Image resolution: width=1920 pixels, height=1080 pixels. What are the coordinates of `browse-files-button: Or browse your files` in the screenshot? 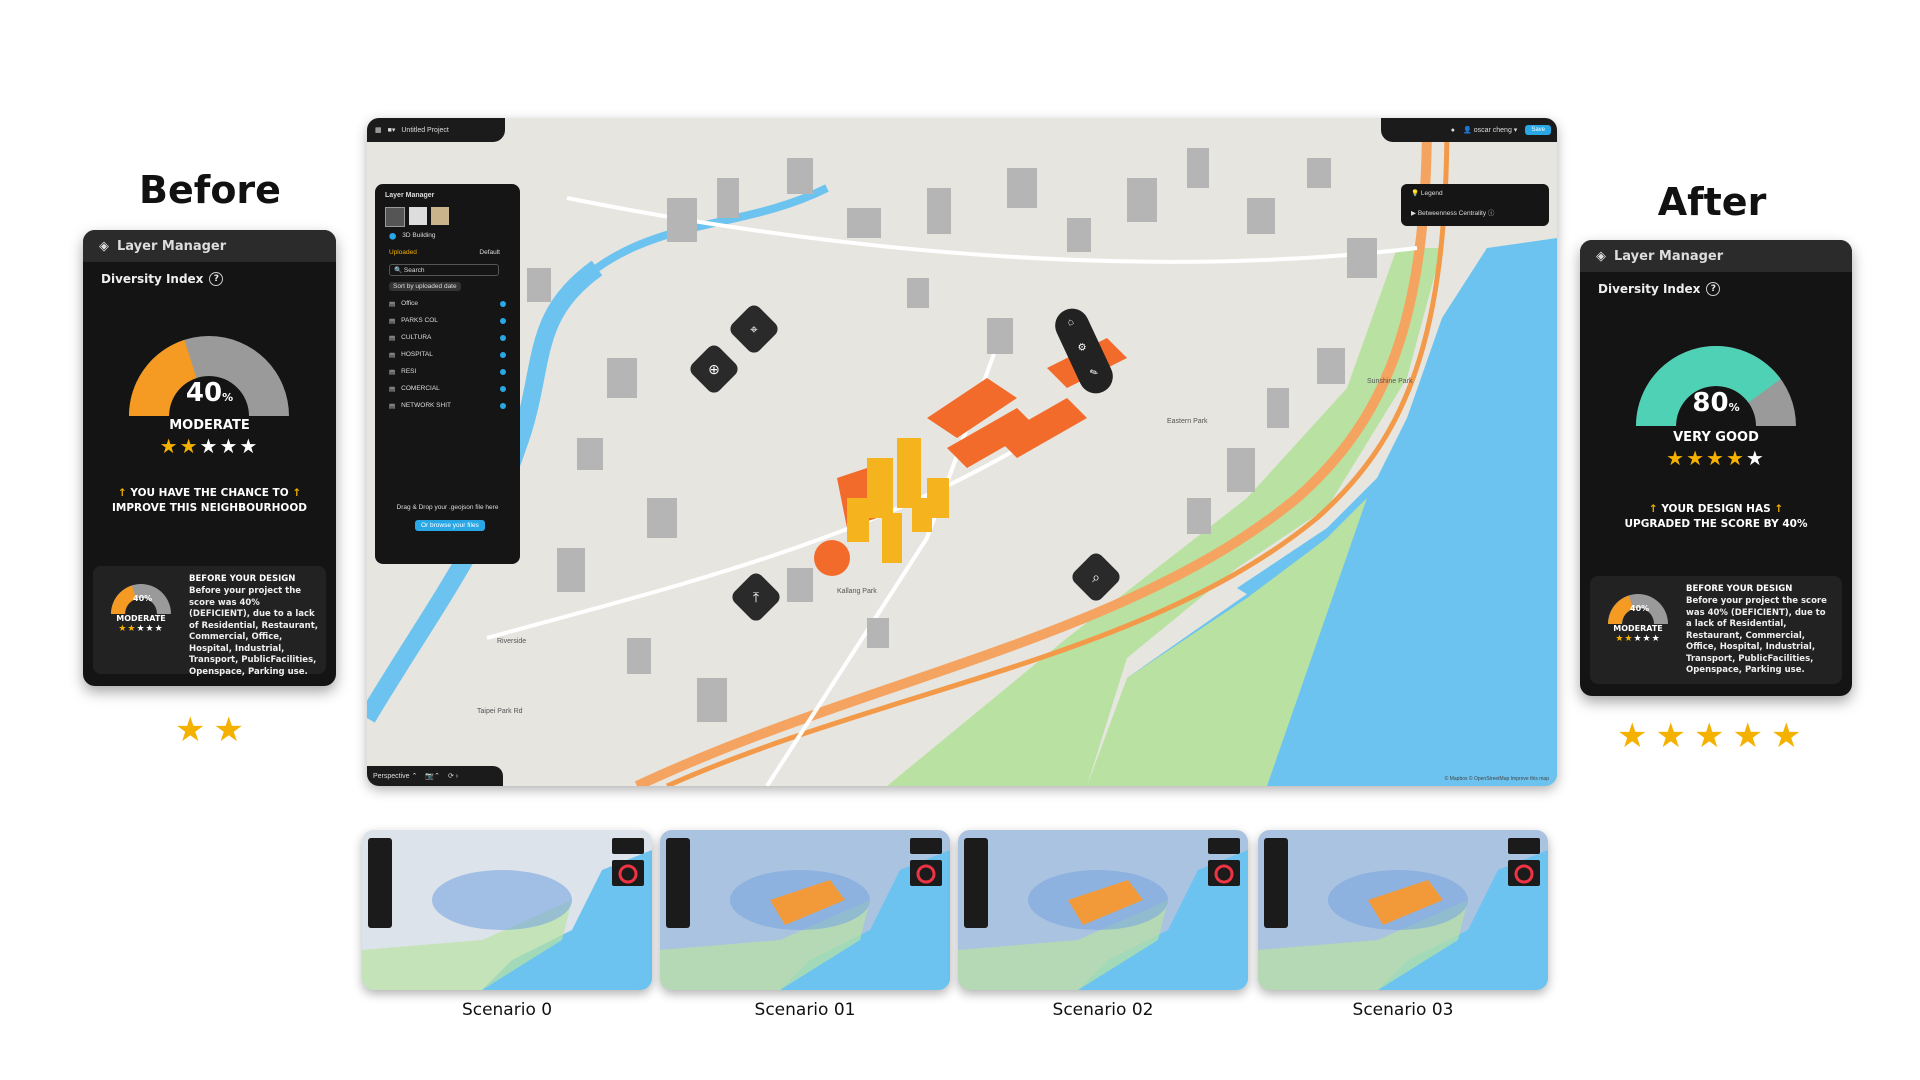 It's located at (450, 525).